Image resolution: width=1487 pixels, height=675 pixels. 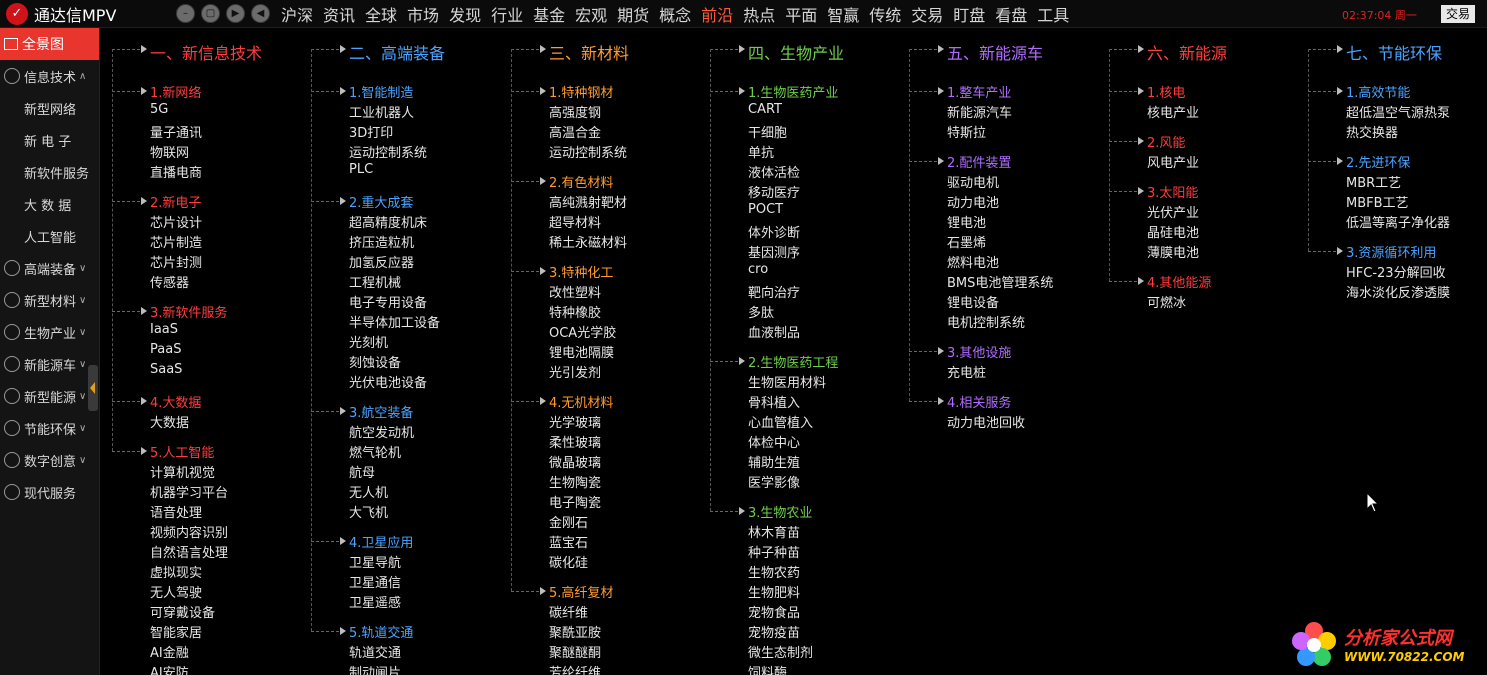 I want to click on concept-item: 卫星导航, so click(x=375, y=561).